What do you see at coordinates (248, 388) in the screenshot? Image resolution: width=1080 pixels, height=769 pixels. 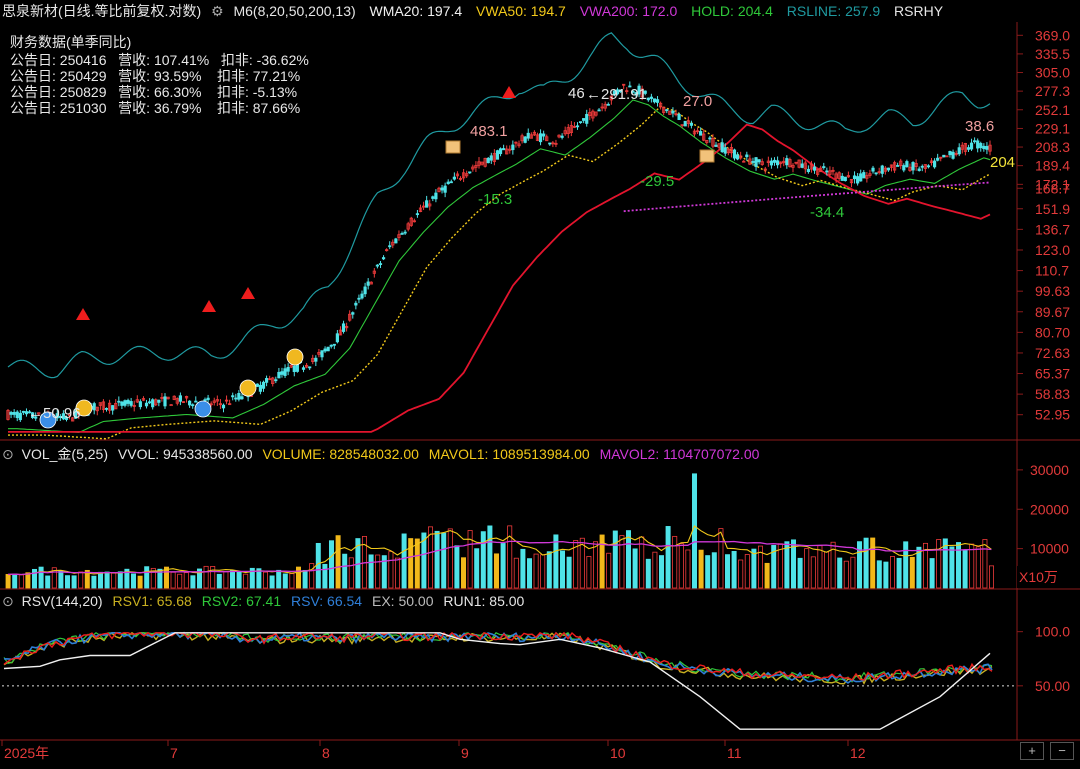 I see `buy-signal-icon` at bounding box center [248, 388].